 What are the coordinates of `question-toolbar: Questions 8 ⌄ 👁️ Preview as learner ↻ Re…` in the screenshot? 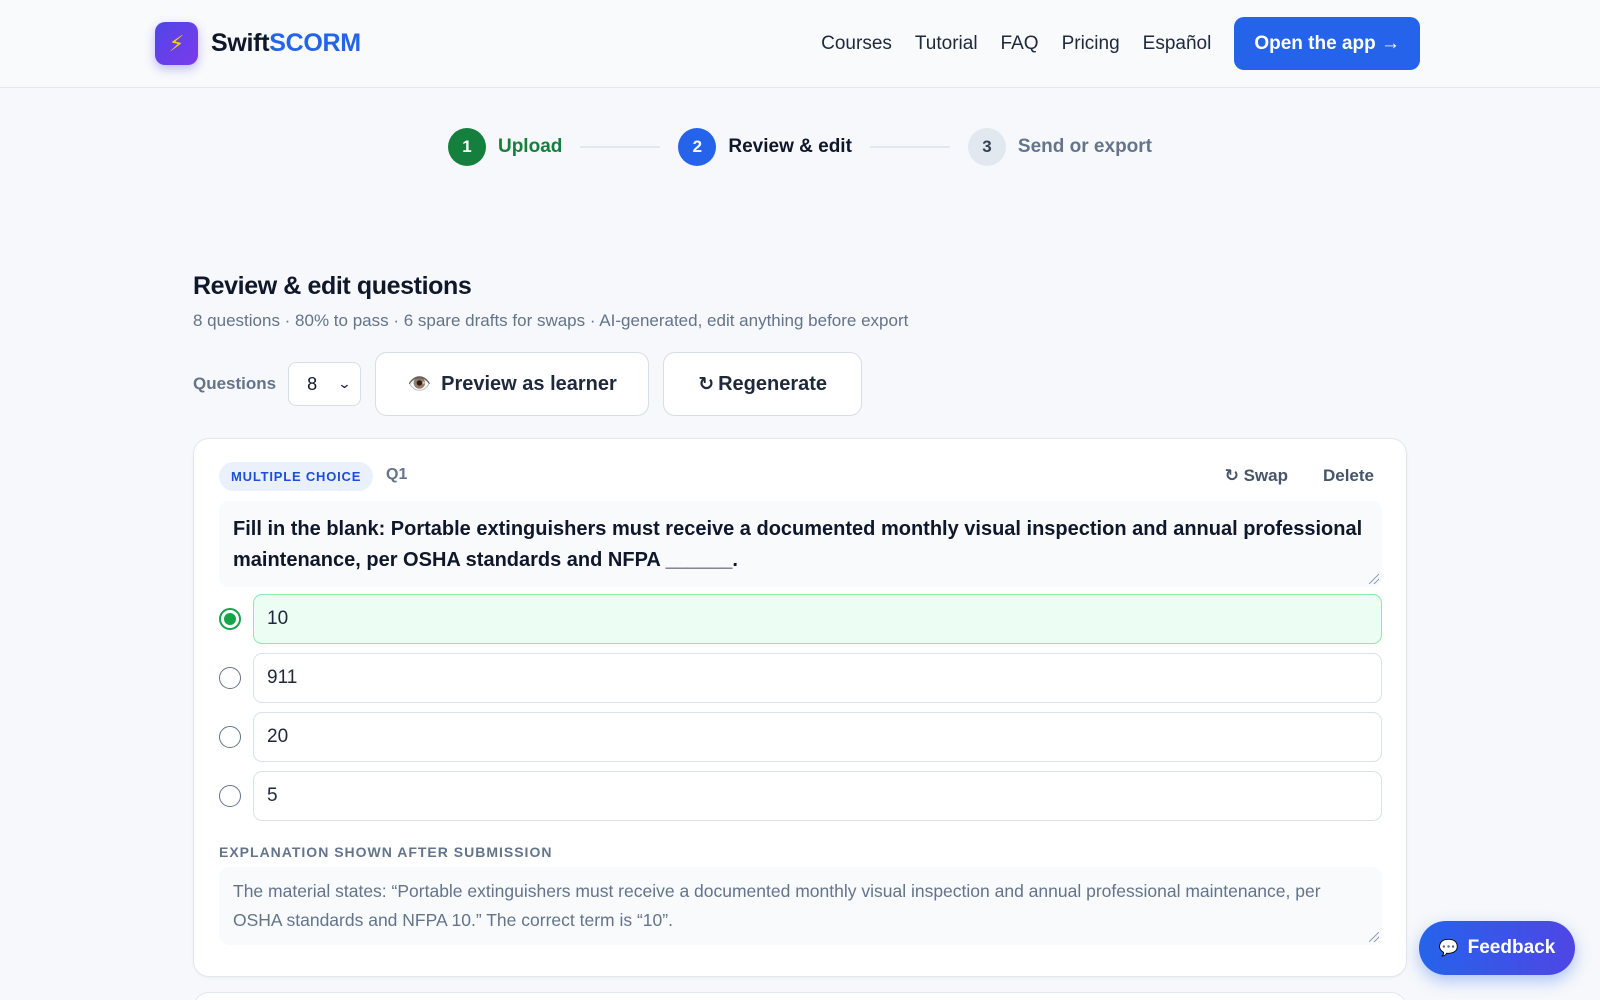 It's located at (800, 384).